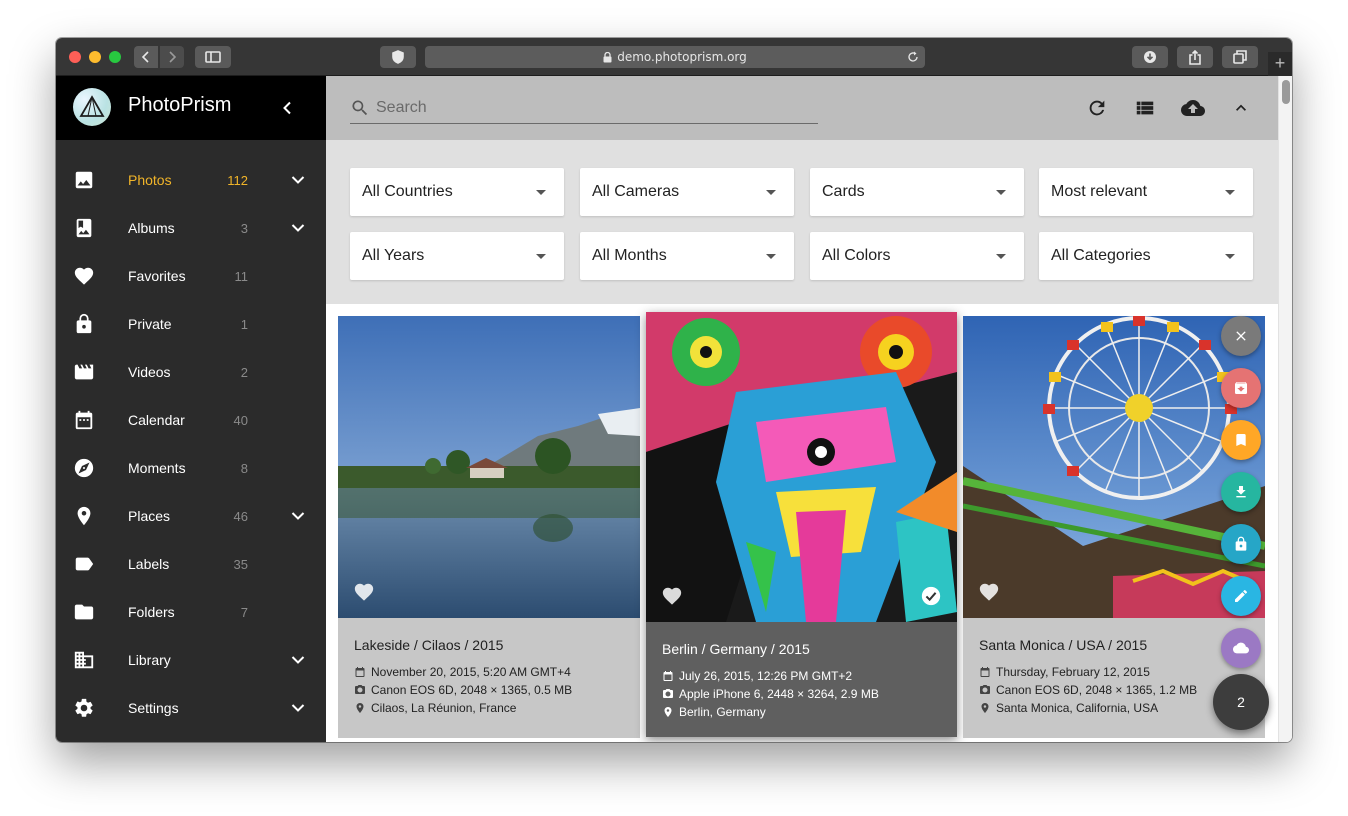  What do you see at coordinates (428, 645) in the screenshot?
I see `photo-title: Lakeside / Cilaos / 2015` at bounding box center [428, 645].